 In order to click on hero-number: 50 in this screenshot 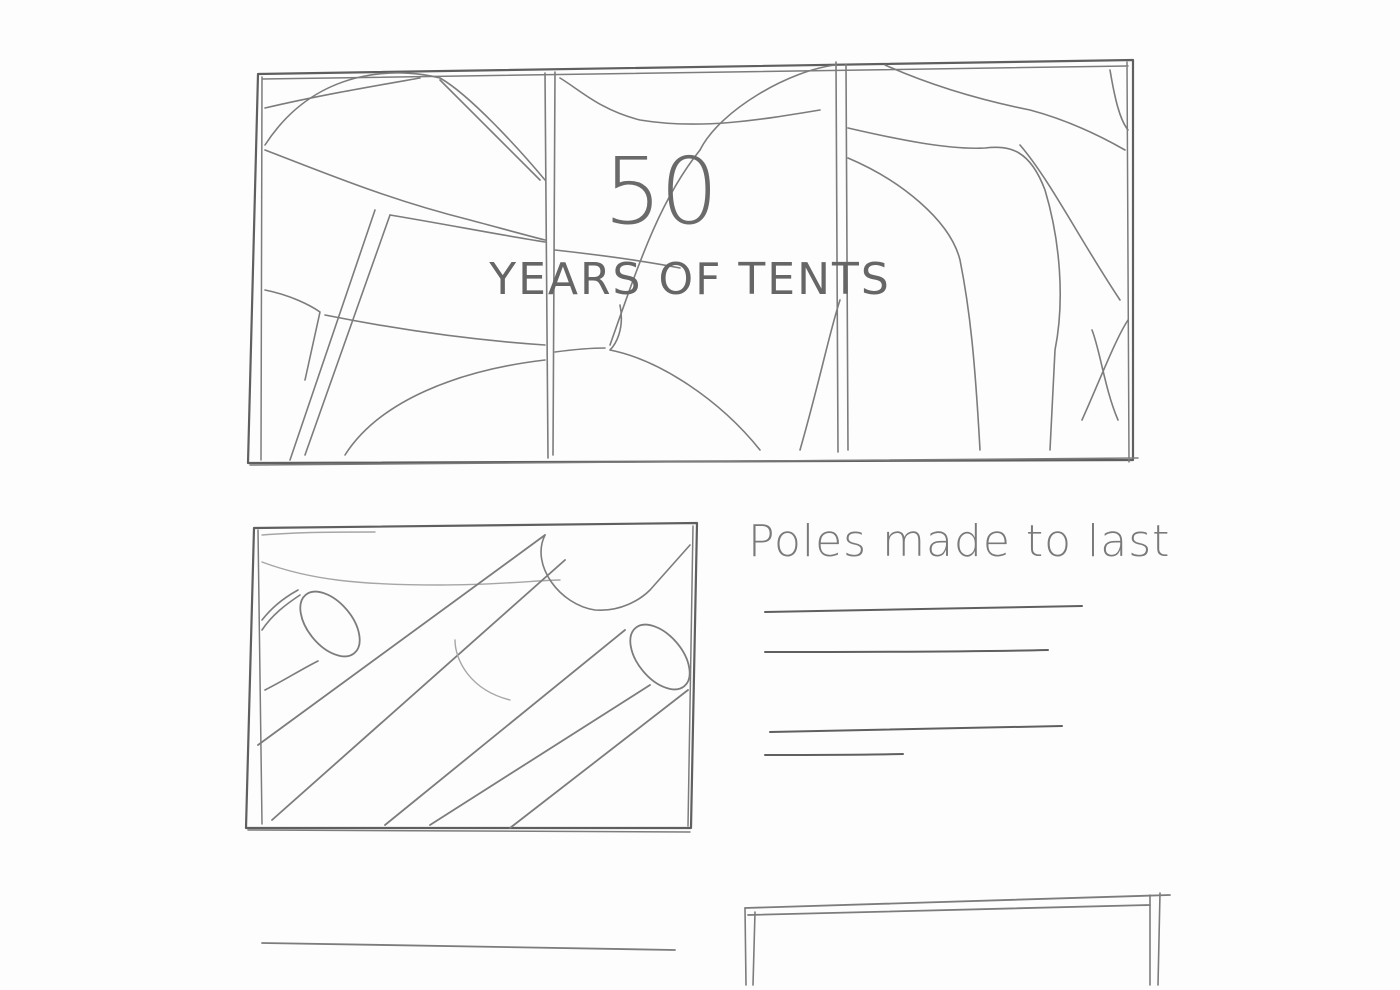, I will do `click(660, 191)`.